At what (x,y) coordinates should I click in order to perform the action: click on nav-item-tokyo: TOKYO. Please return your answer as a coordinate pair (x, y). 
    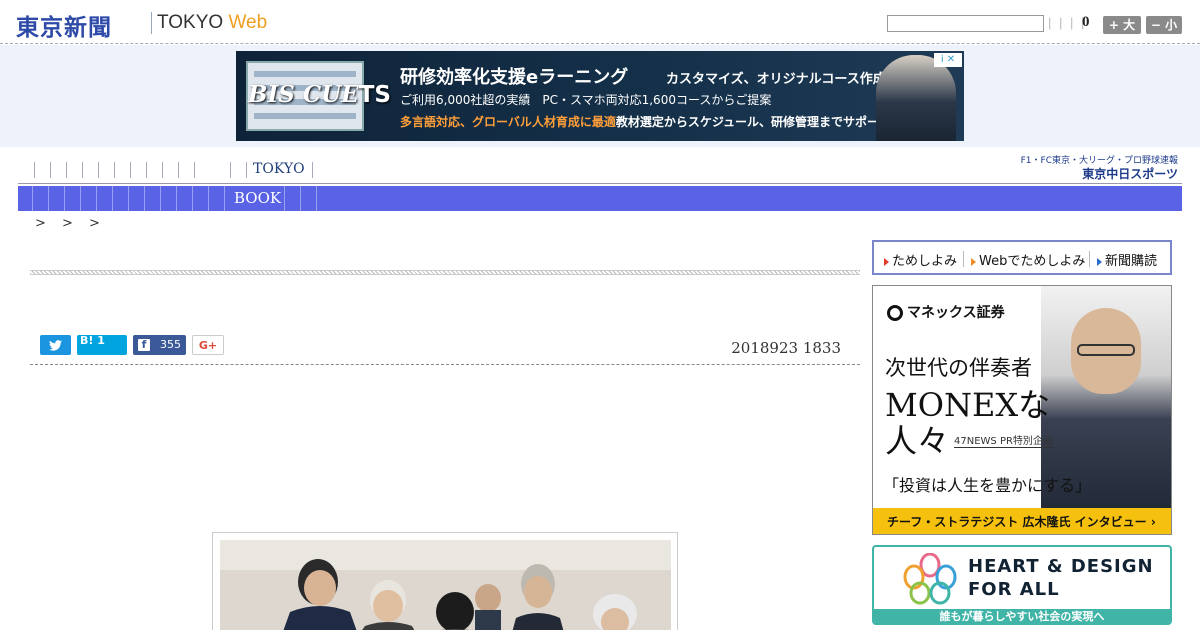
    Looking at the image, I should click on (279, 169).